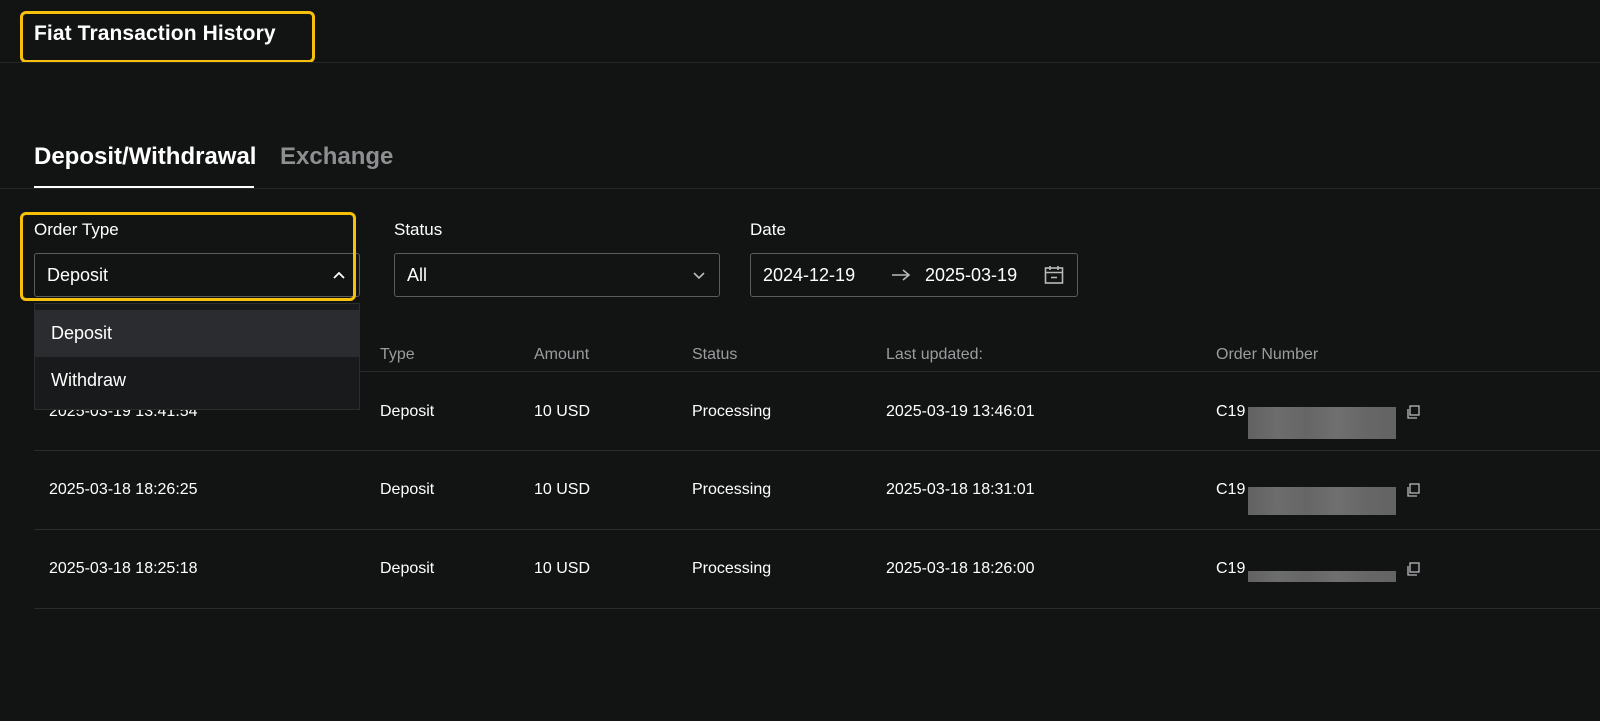  What do you see at coordinates (800, 188) in the screenshot?
I see `tabs-divider` at bounding box center [800, 188].